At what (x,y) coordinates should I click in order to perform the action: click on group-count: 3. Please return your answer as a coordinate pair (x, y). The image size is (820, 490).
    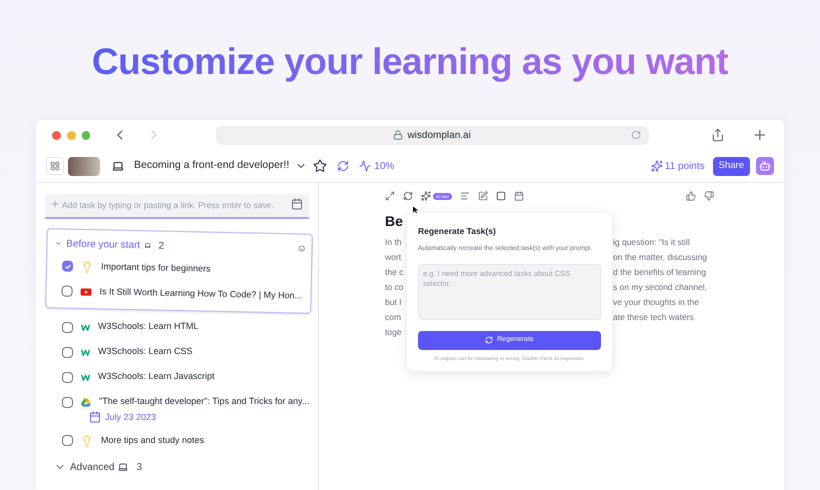
    Looking at the image, I should click on (139, 467).